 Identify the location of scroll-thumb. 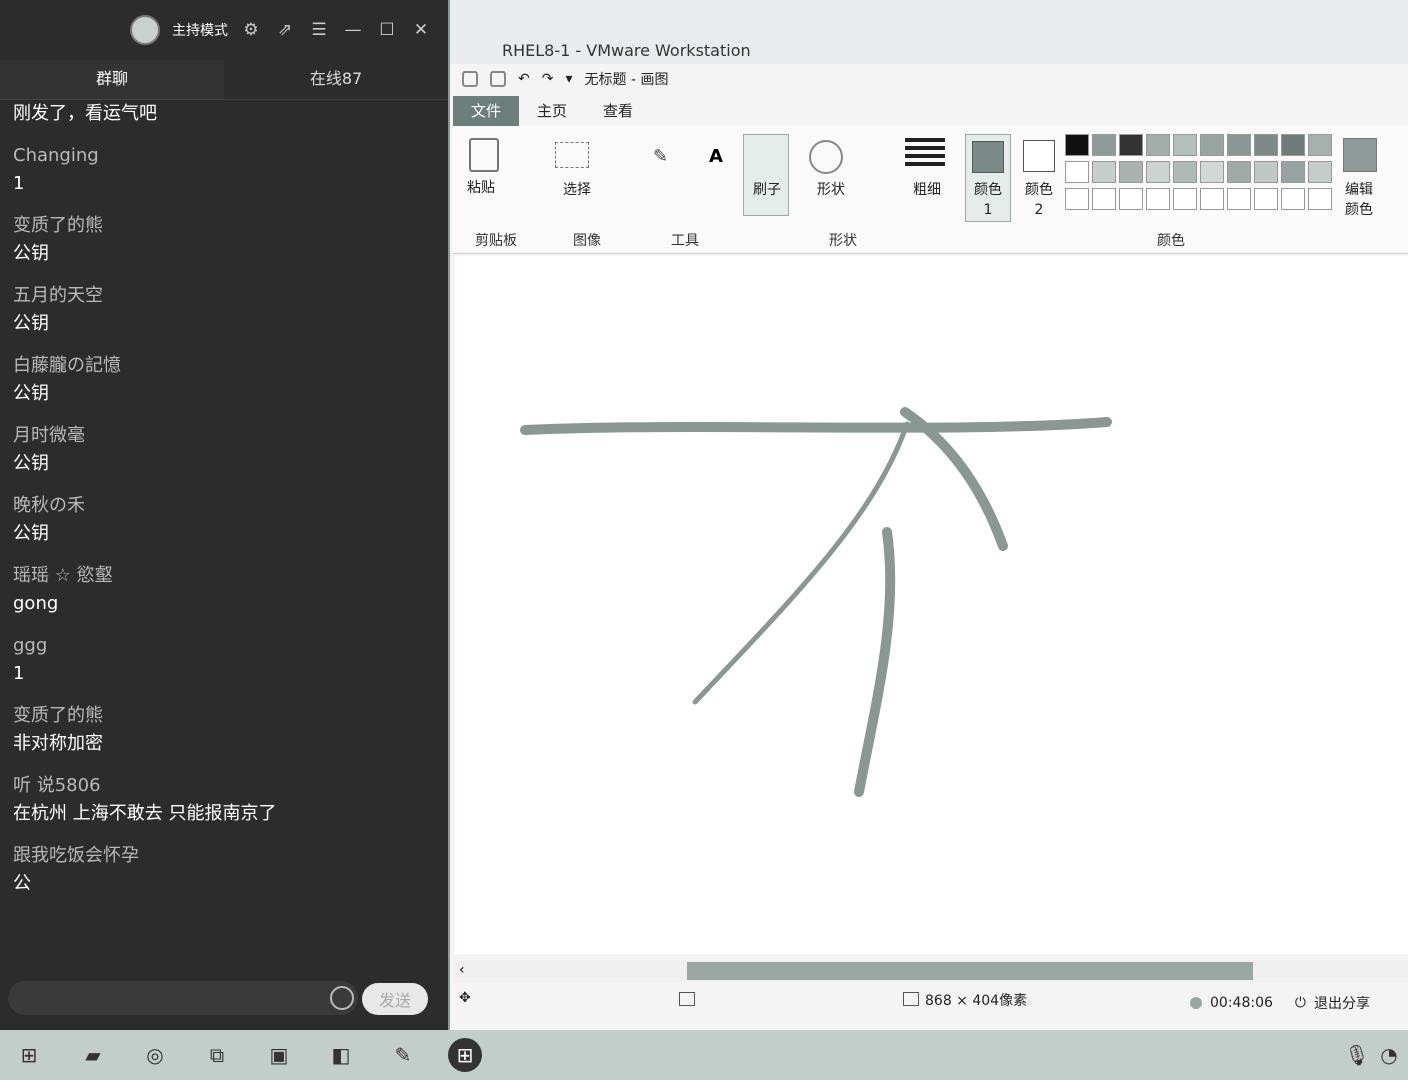
(970, 971).